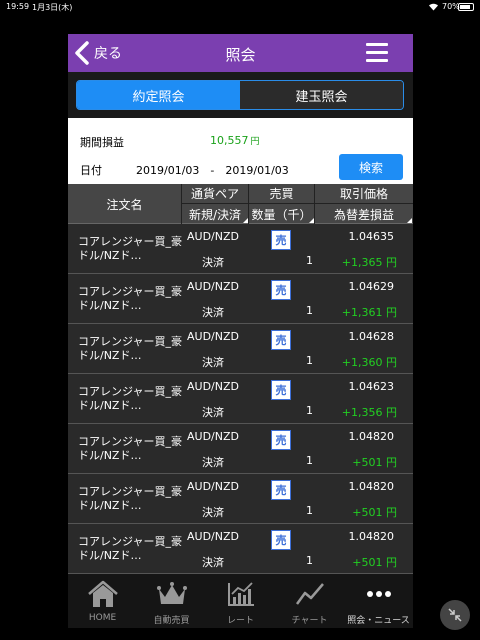  What do you see at coordinates (371, 286) in the screenshot?
I see `trade-price: 1.04629` at bounding box center [371, 286].